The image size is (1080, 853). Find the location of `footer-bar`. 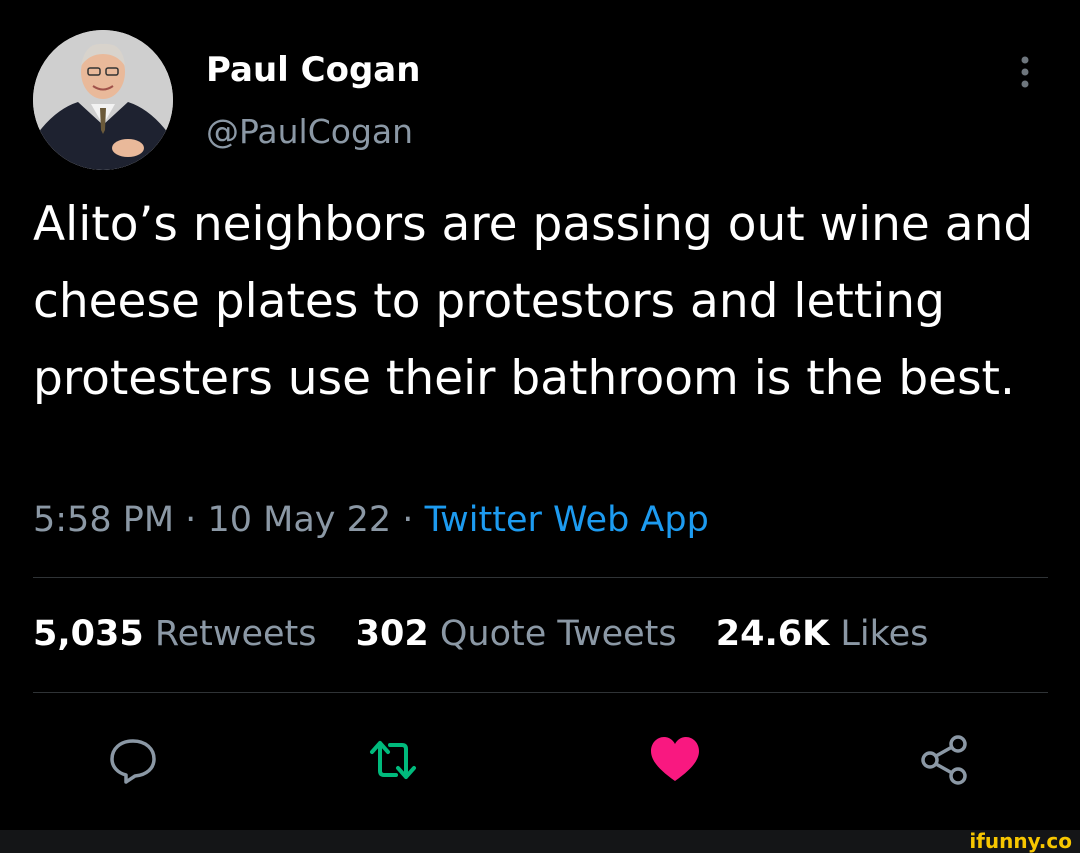

footer-bar is located at coordinates (540, 841).